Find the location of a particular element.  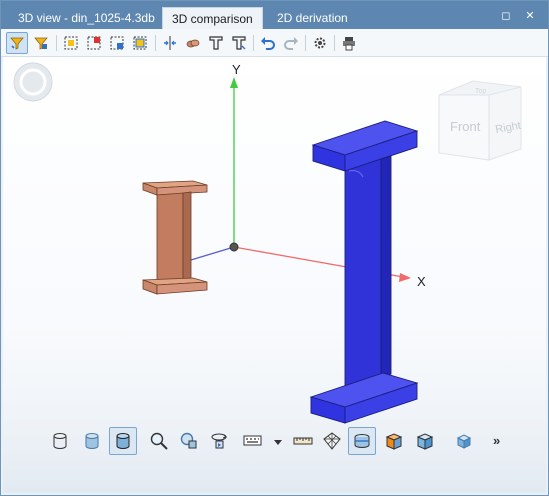

axis-label-x: X is located at coordinates (421, 281).